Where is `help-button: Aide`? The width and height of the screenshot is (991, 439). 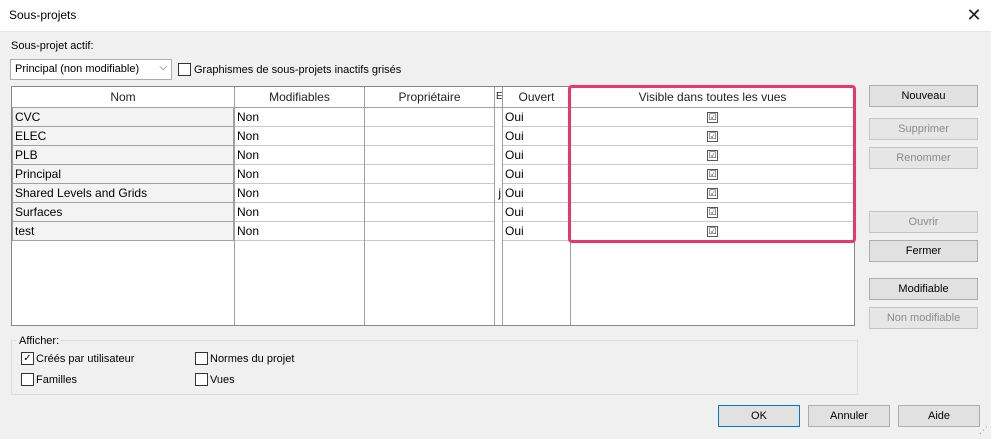
help-button: Aide is located at coordinates (939, 416).